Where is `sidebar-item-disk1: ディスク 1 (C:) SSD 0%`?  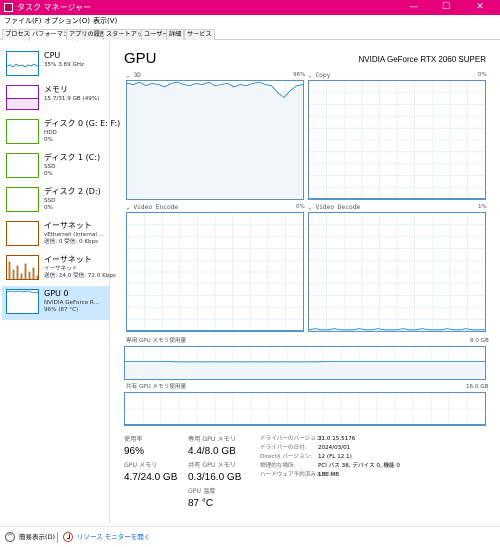 sidebar-item-disk1: ディスク 1 (C:) SSD 0% is located at coordinates (55, 167).